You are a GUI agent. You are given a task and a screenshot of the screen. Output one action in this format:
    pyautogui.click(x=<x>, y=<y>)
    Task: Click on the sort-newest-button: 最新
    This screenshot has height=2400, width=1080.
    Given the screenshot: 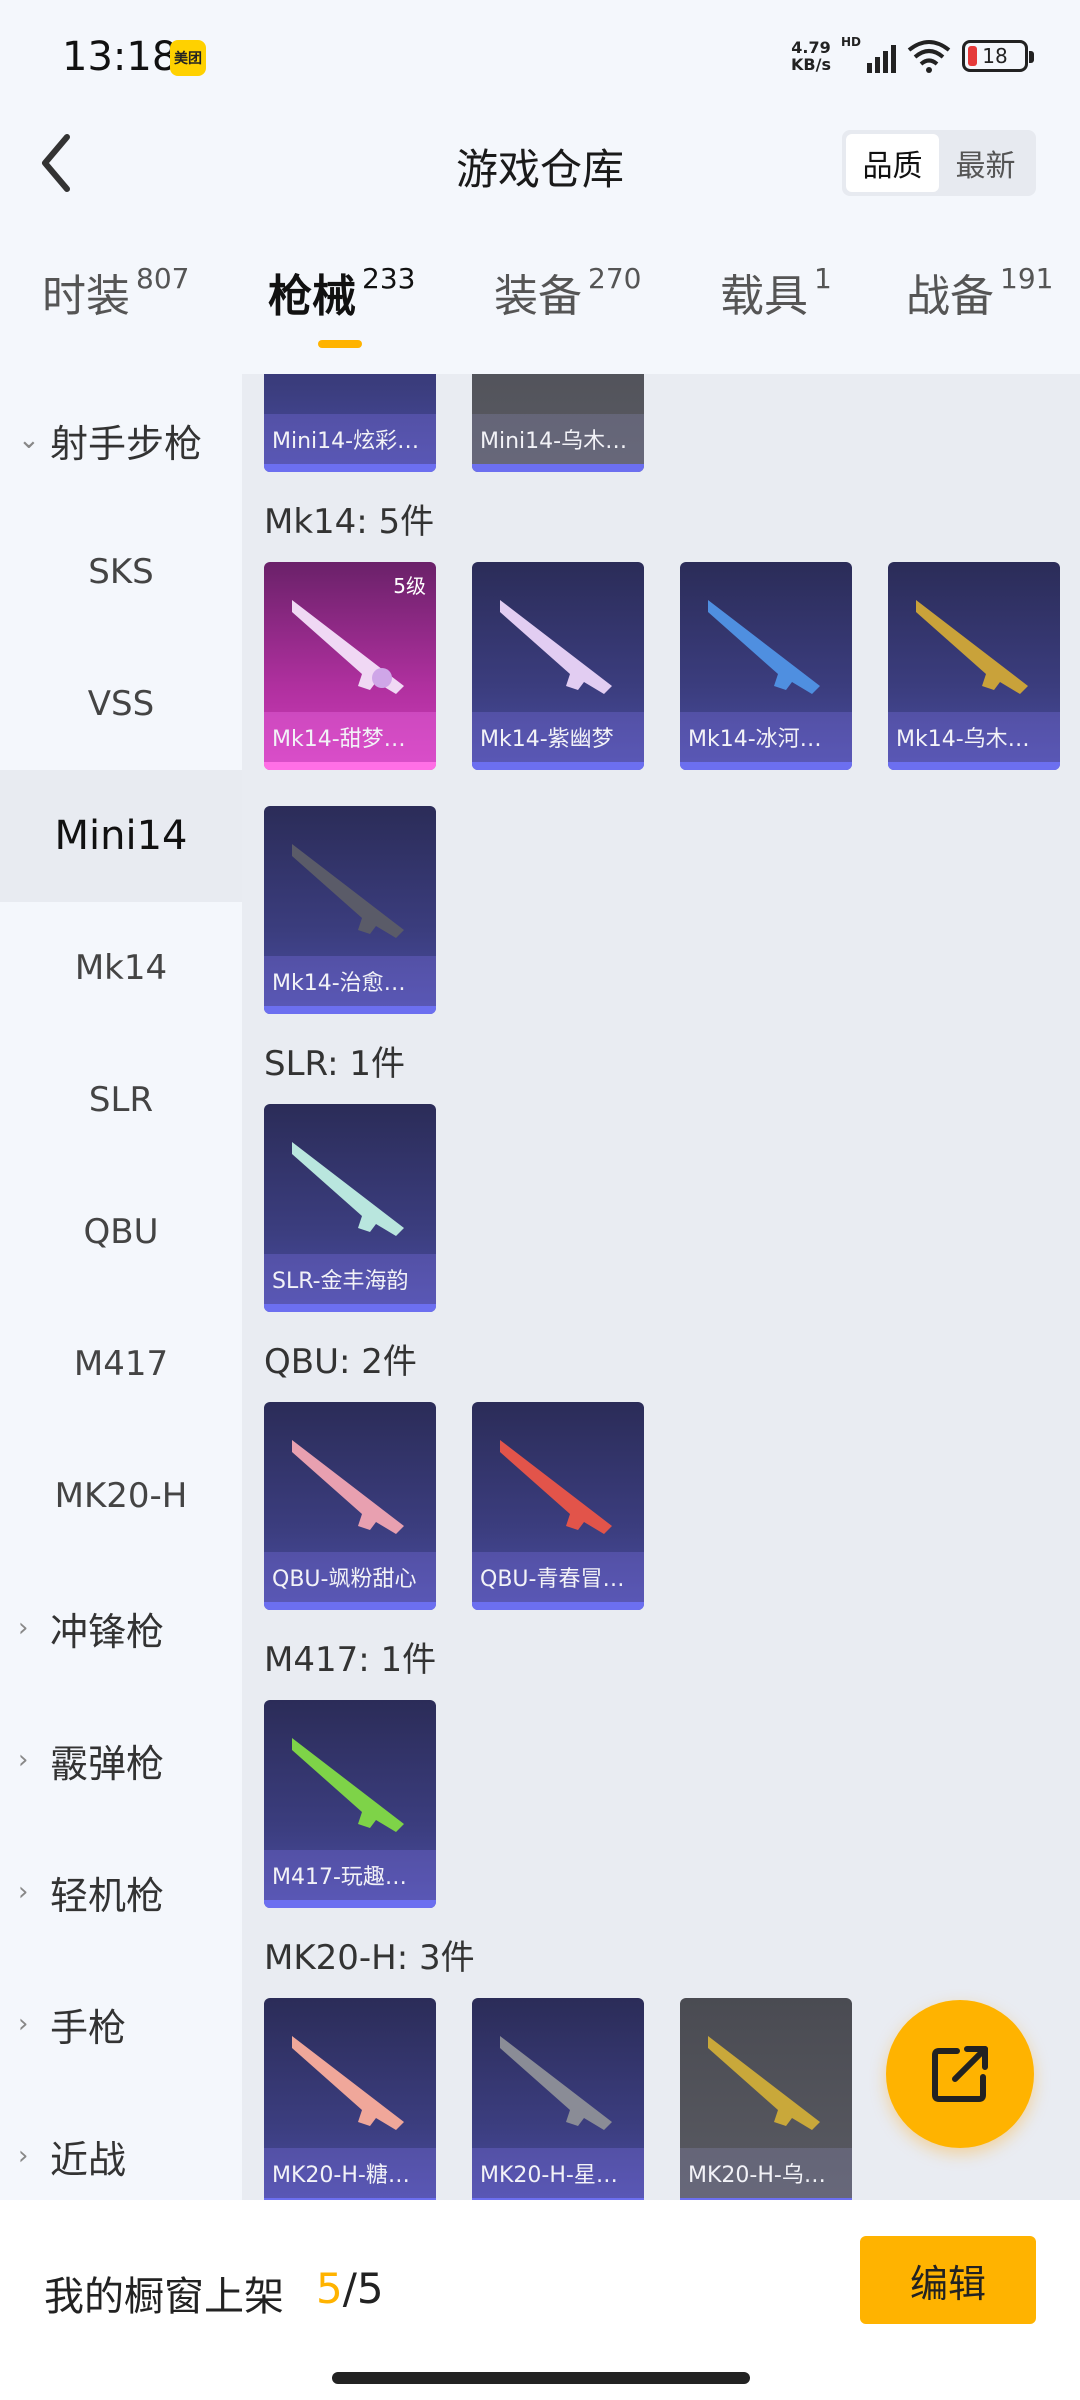 What is the action you would take?
    pyautogui.click(x=985, y=163)
    